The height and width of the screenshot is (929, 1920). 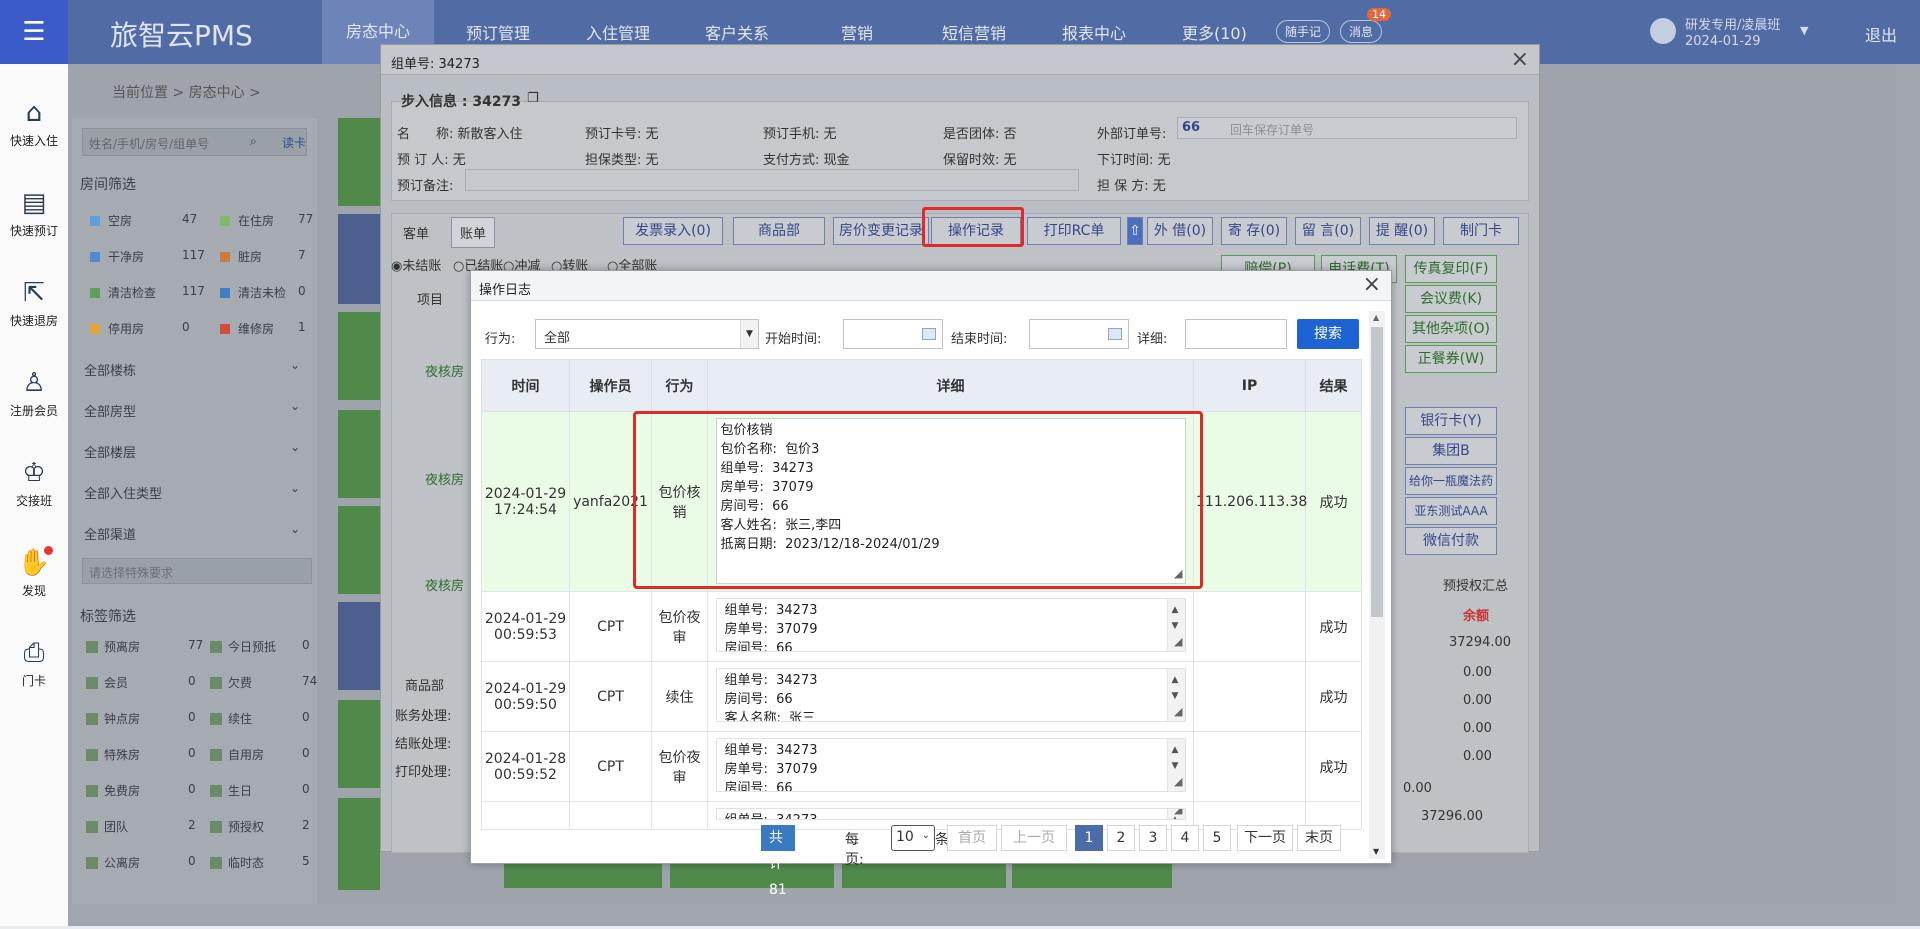 What do you see at coordinates (294, 142) in the screenshot?
I see `read-card-button: 读卡` at bounding box center [294, 142].